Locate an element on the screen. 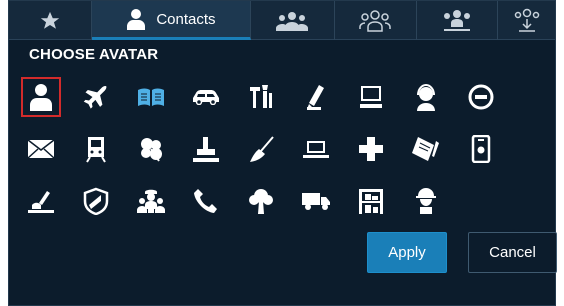 The image size is (564, 306). stamp-icon is located at coordinates (206, 149).